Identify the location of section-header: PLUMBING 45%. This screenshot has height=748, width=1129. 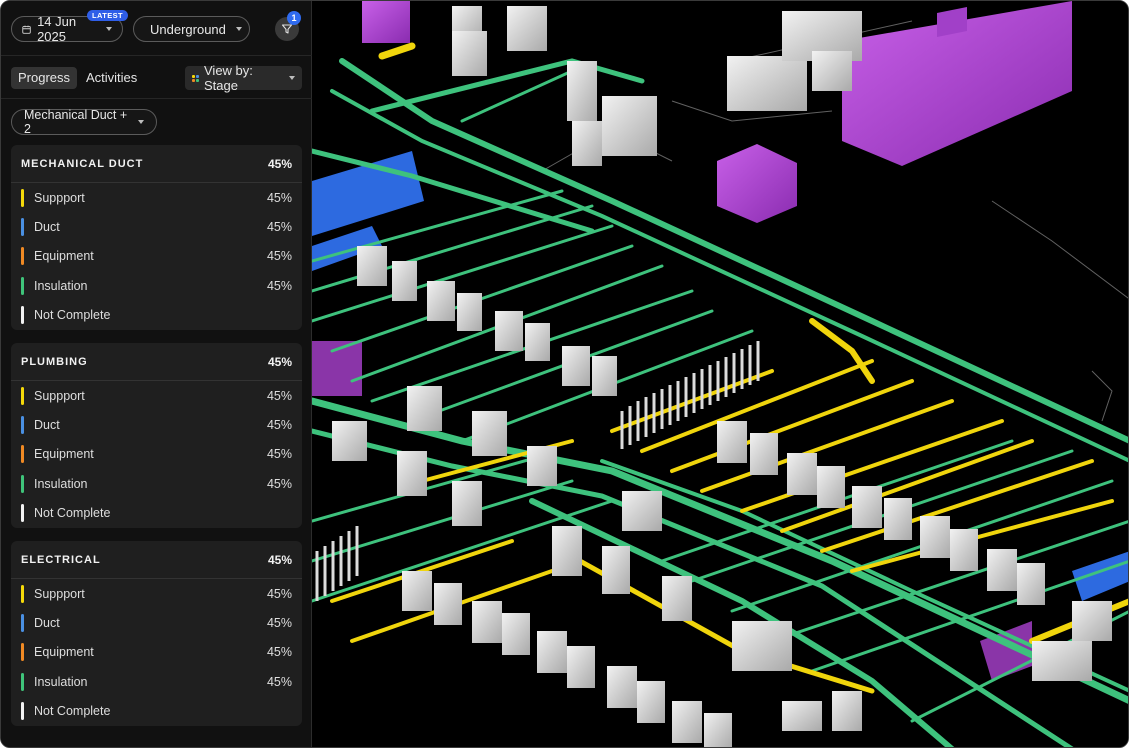
(156, 362).